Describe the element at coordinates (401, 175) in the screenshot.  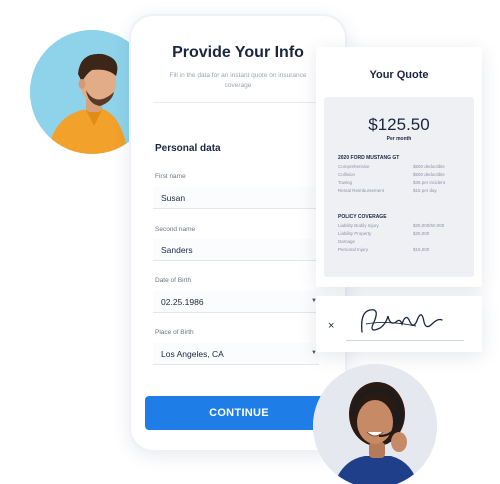
I see `coverage-row: Collision $500 deductible` at that location.